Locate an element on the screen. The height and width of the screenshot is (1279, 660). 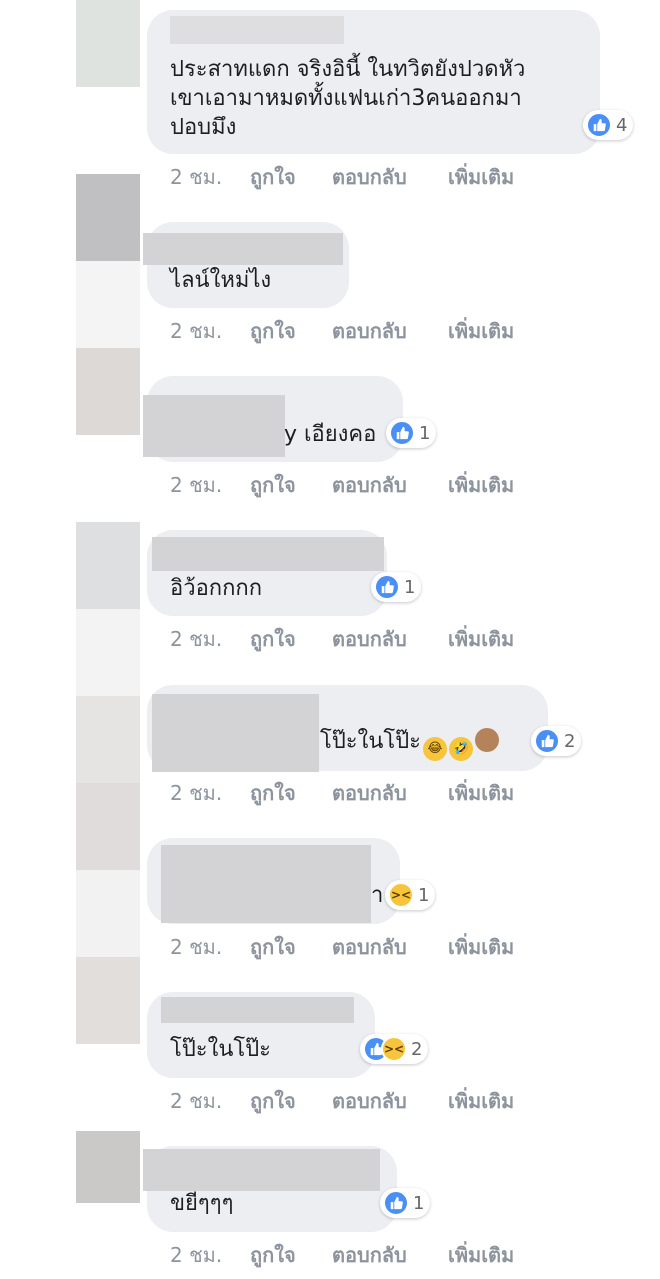
reaction-summary: 4 is located at coordinates (608, 125).